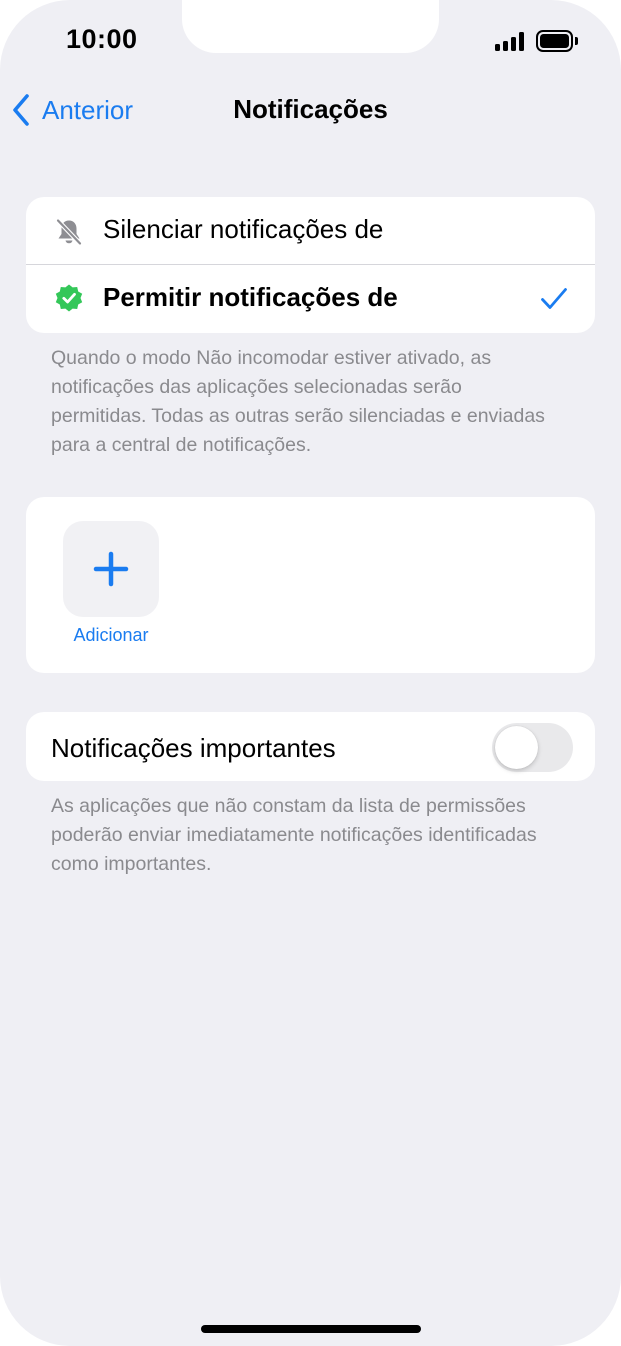 The width and height of the screenshot is (621, 1346). What do you see at coordinates (554, 41) in the screenshot?
I see `battery-icon` at bounding box center [554, 41].